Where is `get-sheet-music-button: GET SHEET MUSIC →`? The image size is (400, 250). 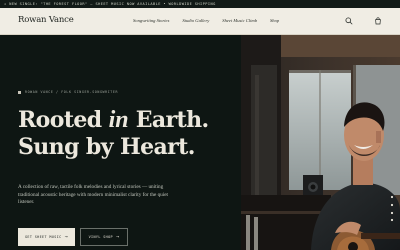 get-sheet-music-button: GET SHEET MUSIC → is located at coordinates (46, 237).